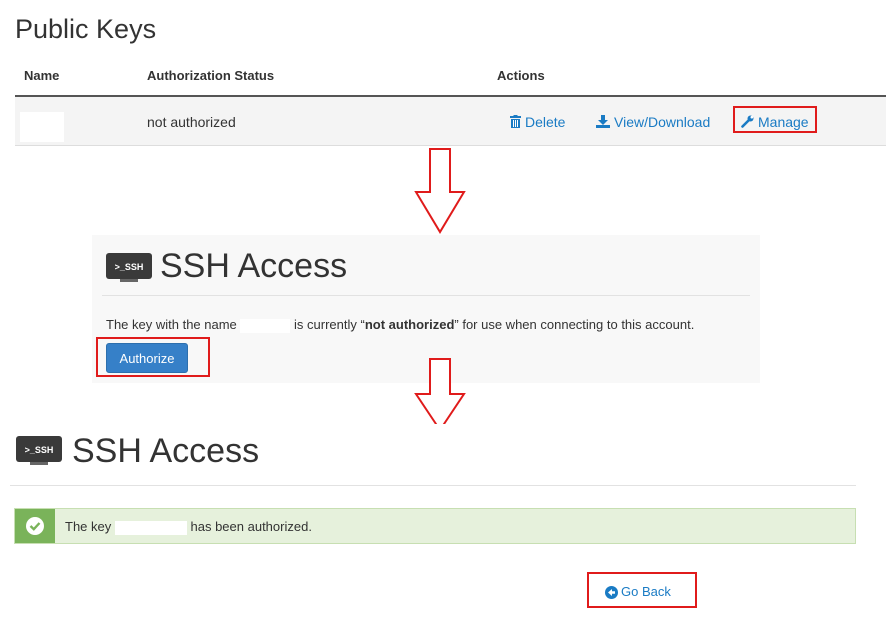  Describe the element at coordinates (662, 122) in the screenshot. I see `view-download-label: View/Download` at that location.